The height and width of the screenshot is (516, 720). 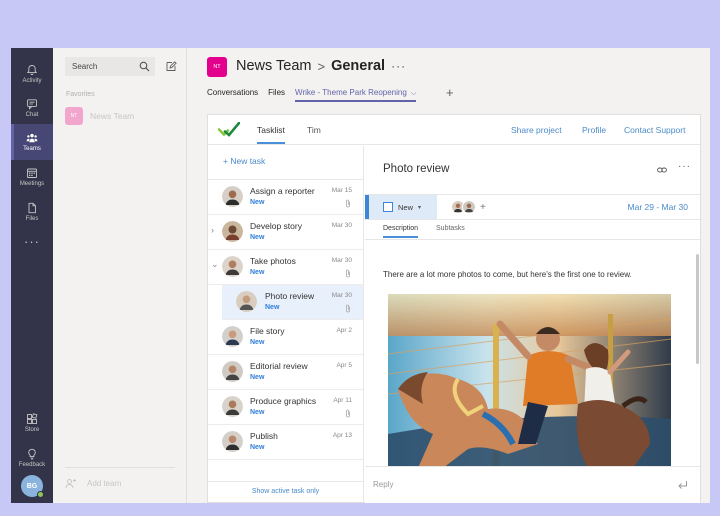 What do you see at coordinates (682, 485) in the screenshot?
I see `send-icon` at bounding box center [682, 485].